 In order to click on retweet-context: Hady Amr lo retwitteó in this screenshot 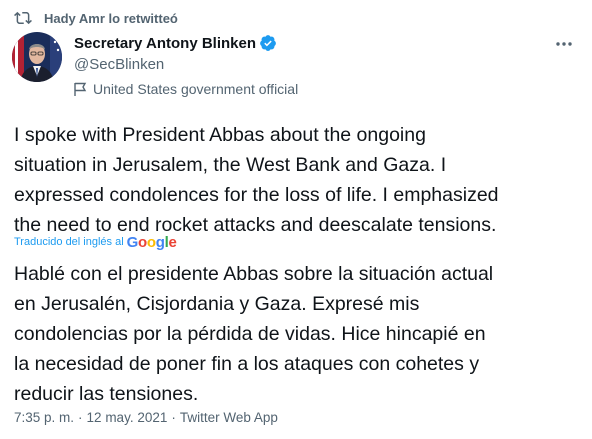, I will do `click(95, 18)`.